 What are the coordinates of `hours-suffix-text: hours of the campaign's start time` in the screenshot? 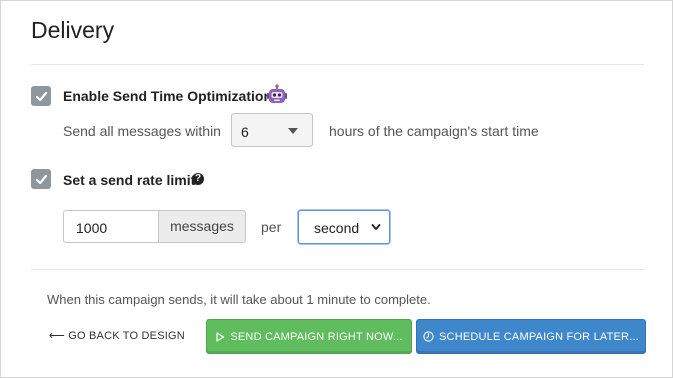 It's located at (434, 131).